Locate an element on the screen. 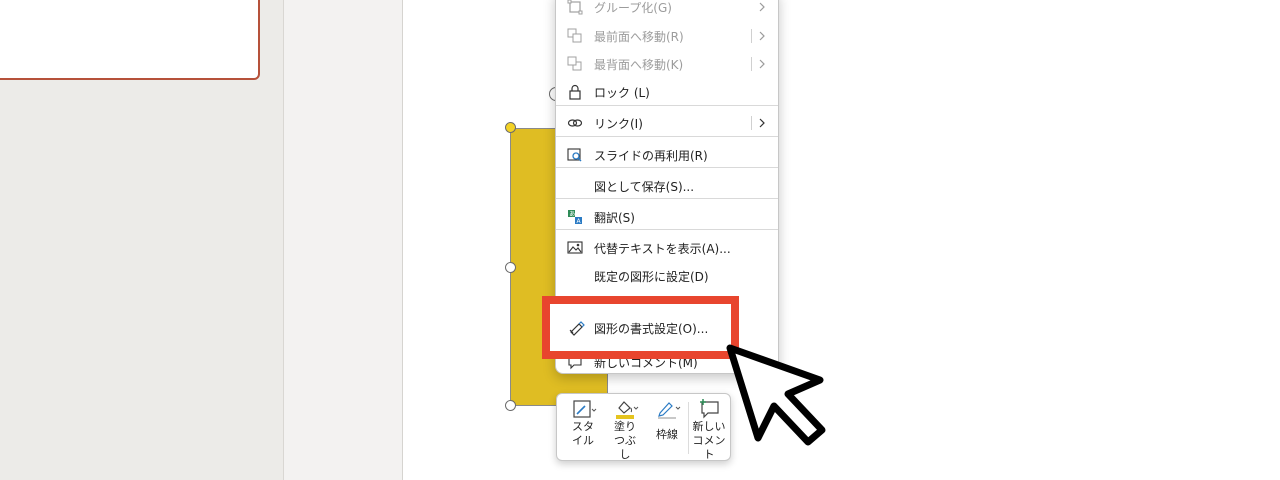  paint-bucket-icon is located at coordinates (625, 409).